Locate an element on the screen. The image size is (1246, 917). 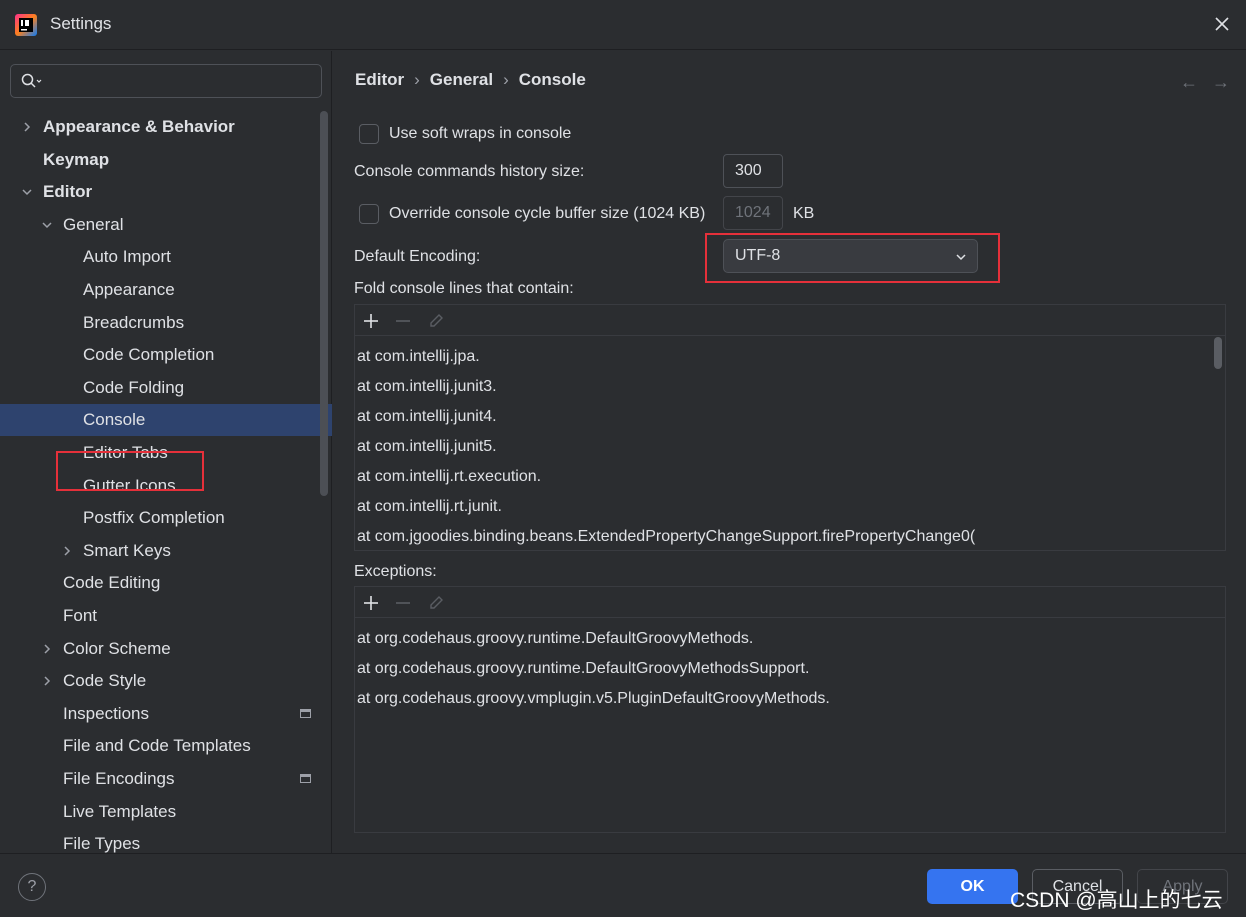
tree-item: Appearance & Behavior is located at coordinates (166, 127).